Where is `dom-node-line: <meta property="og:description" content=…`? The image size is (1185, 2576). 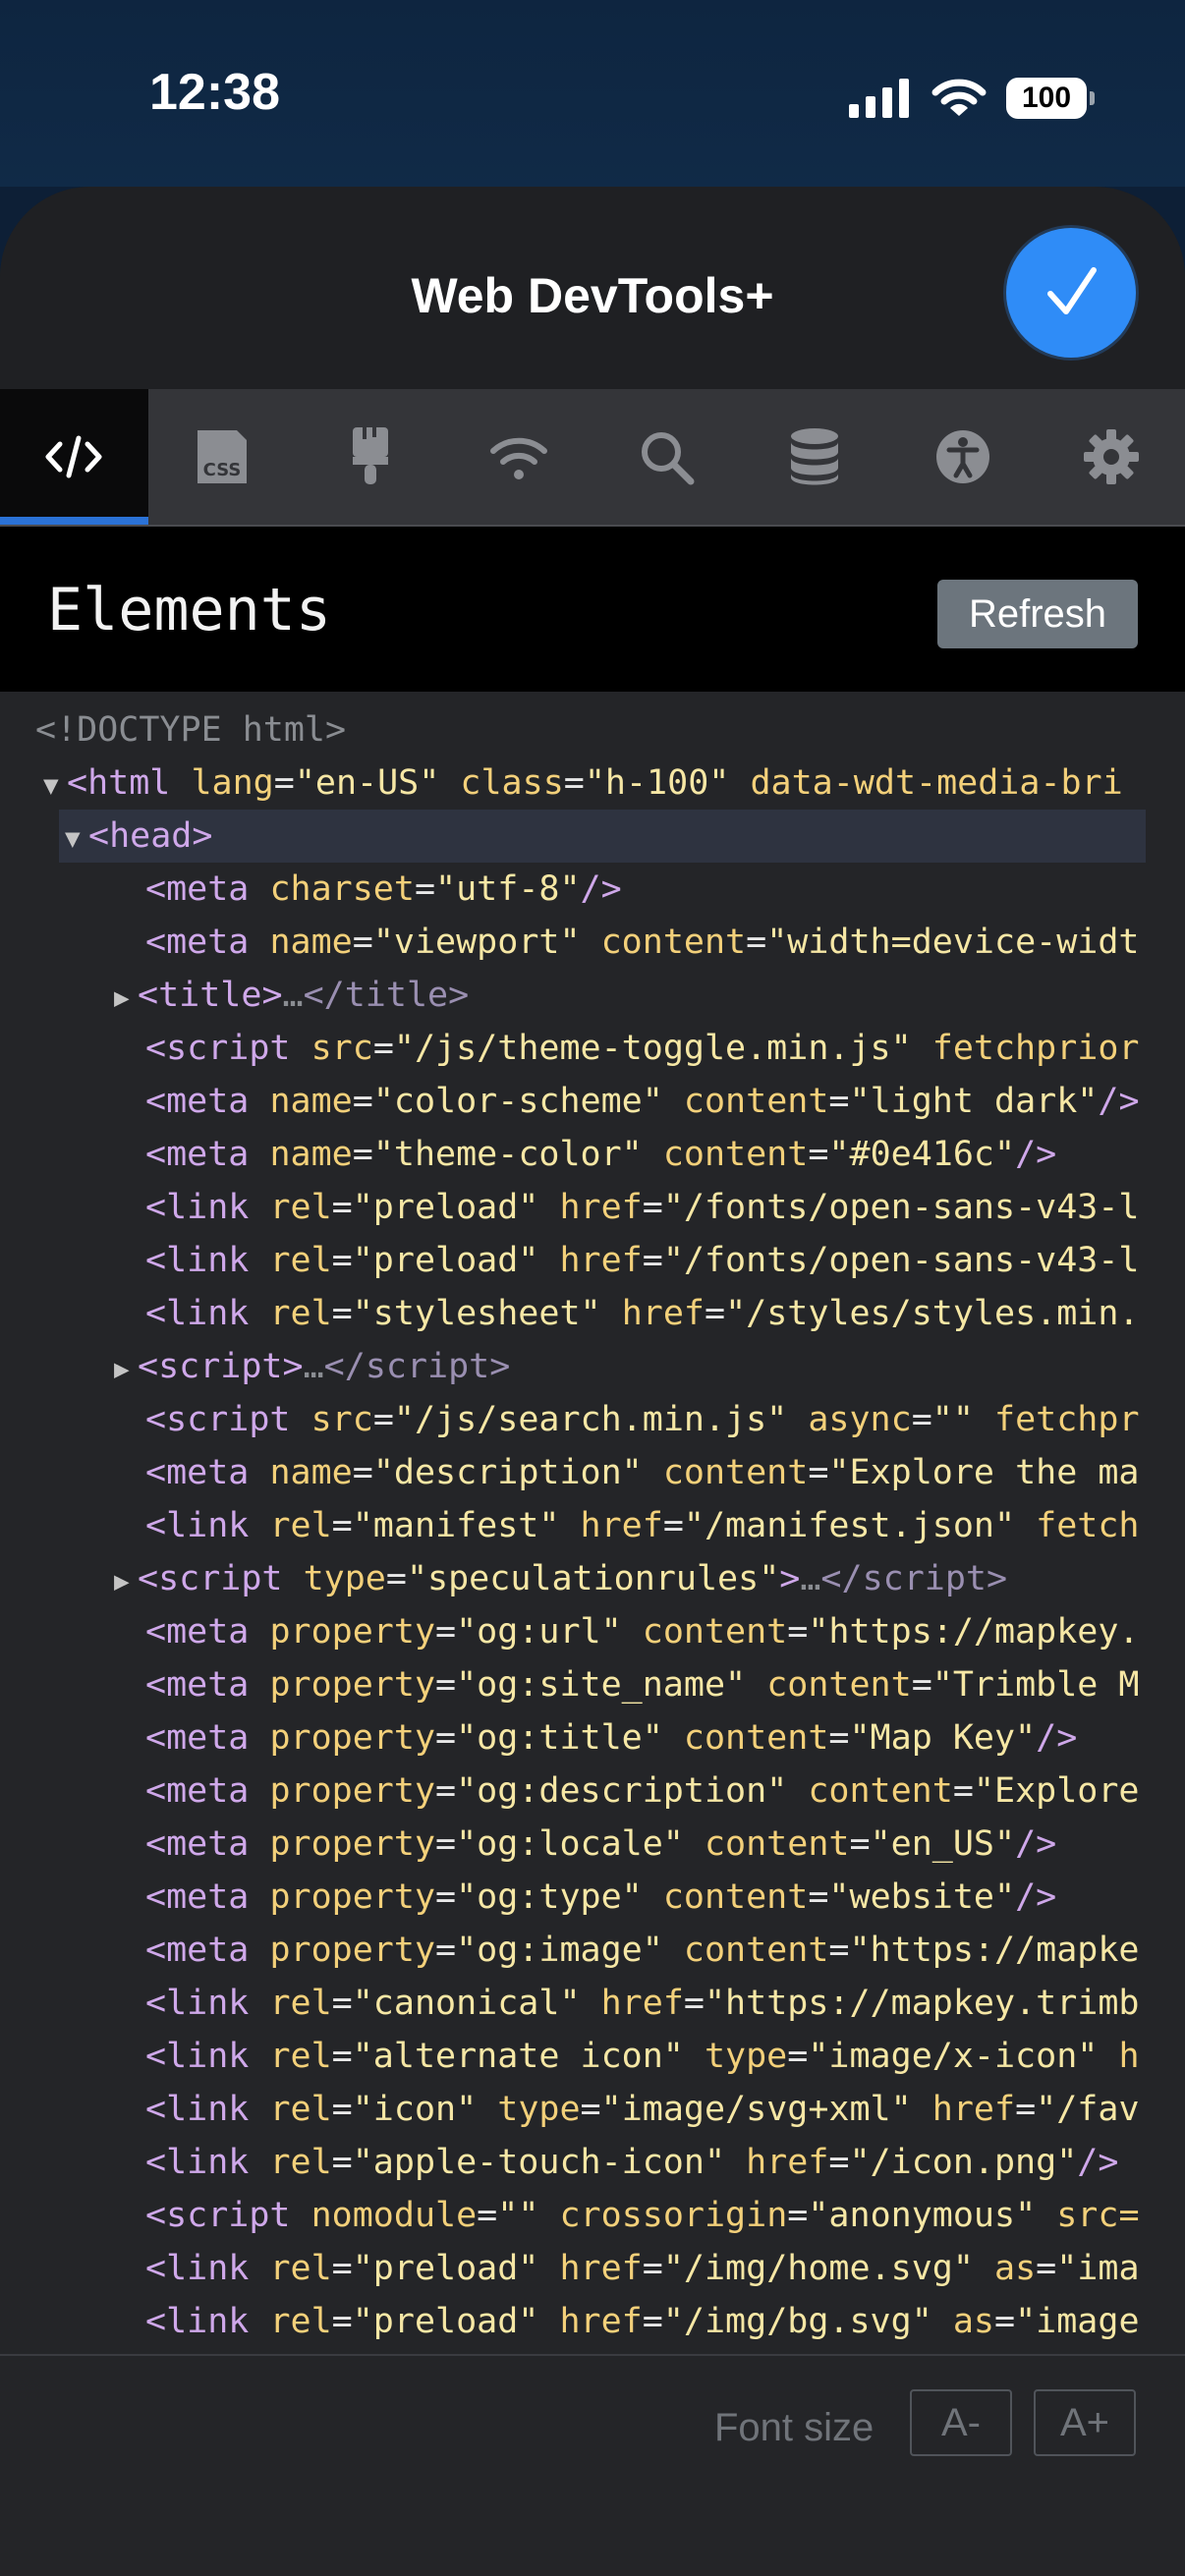 dom-node-line: <meta property="og:description" content=… is located at coordinates (581, 1791).